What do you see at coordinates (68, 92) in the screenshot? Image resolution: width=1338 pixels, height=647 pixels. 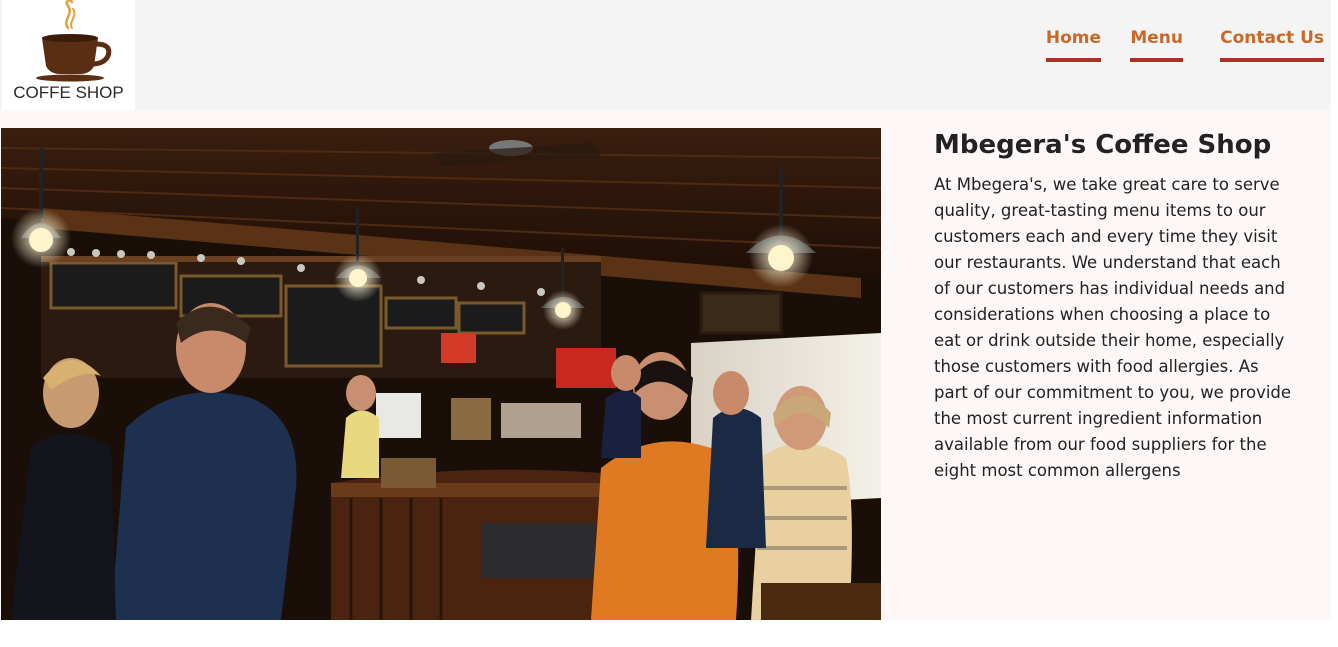 I see `logo-text: COFFE SHOP` at bounding box center [68, 92].